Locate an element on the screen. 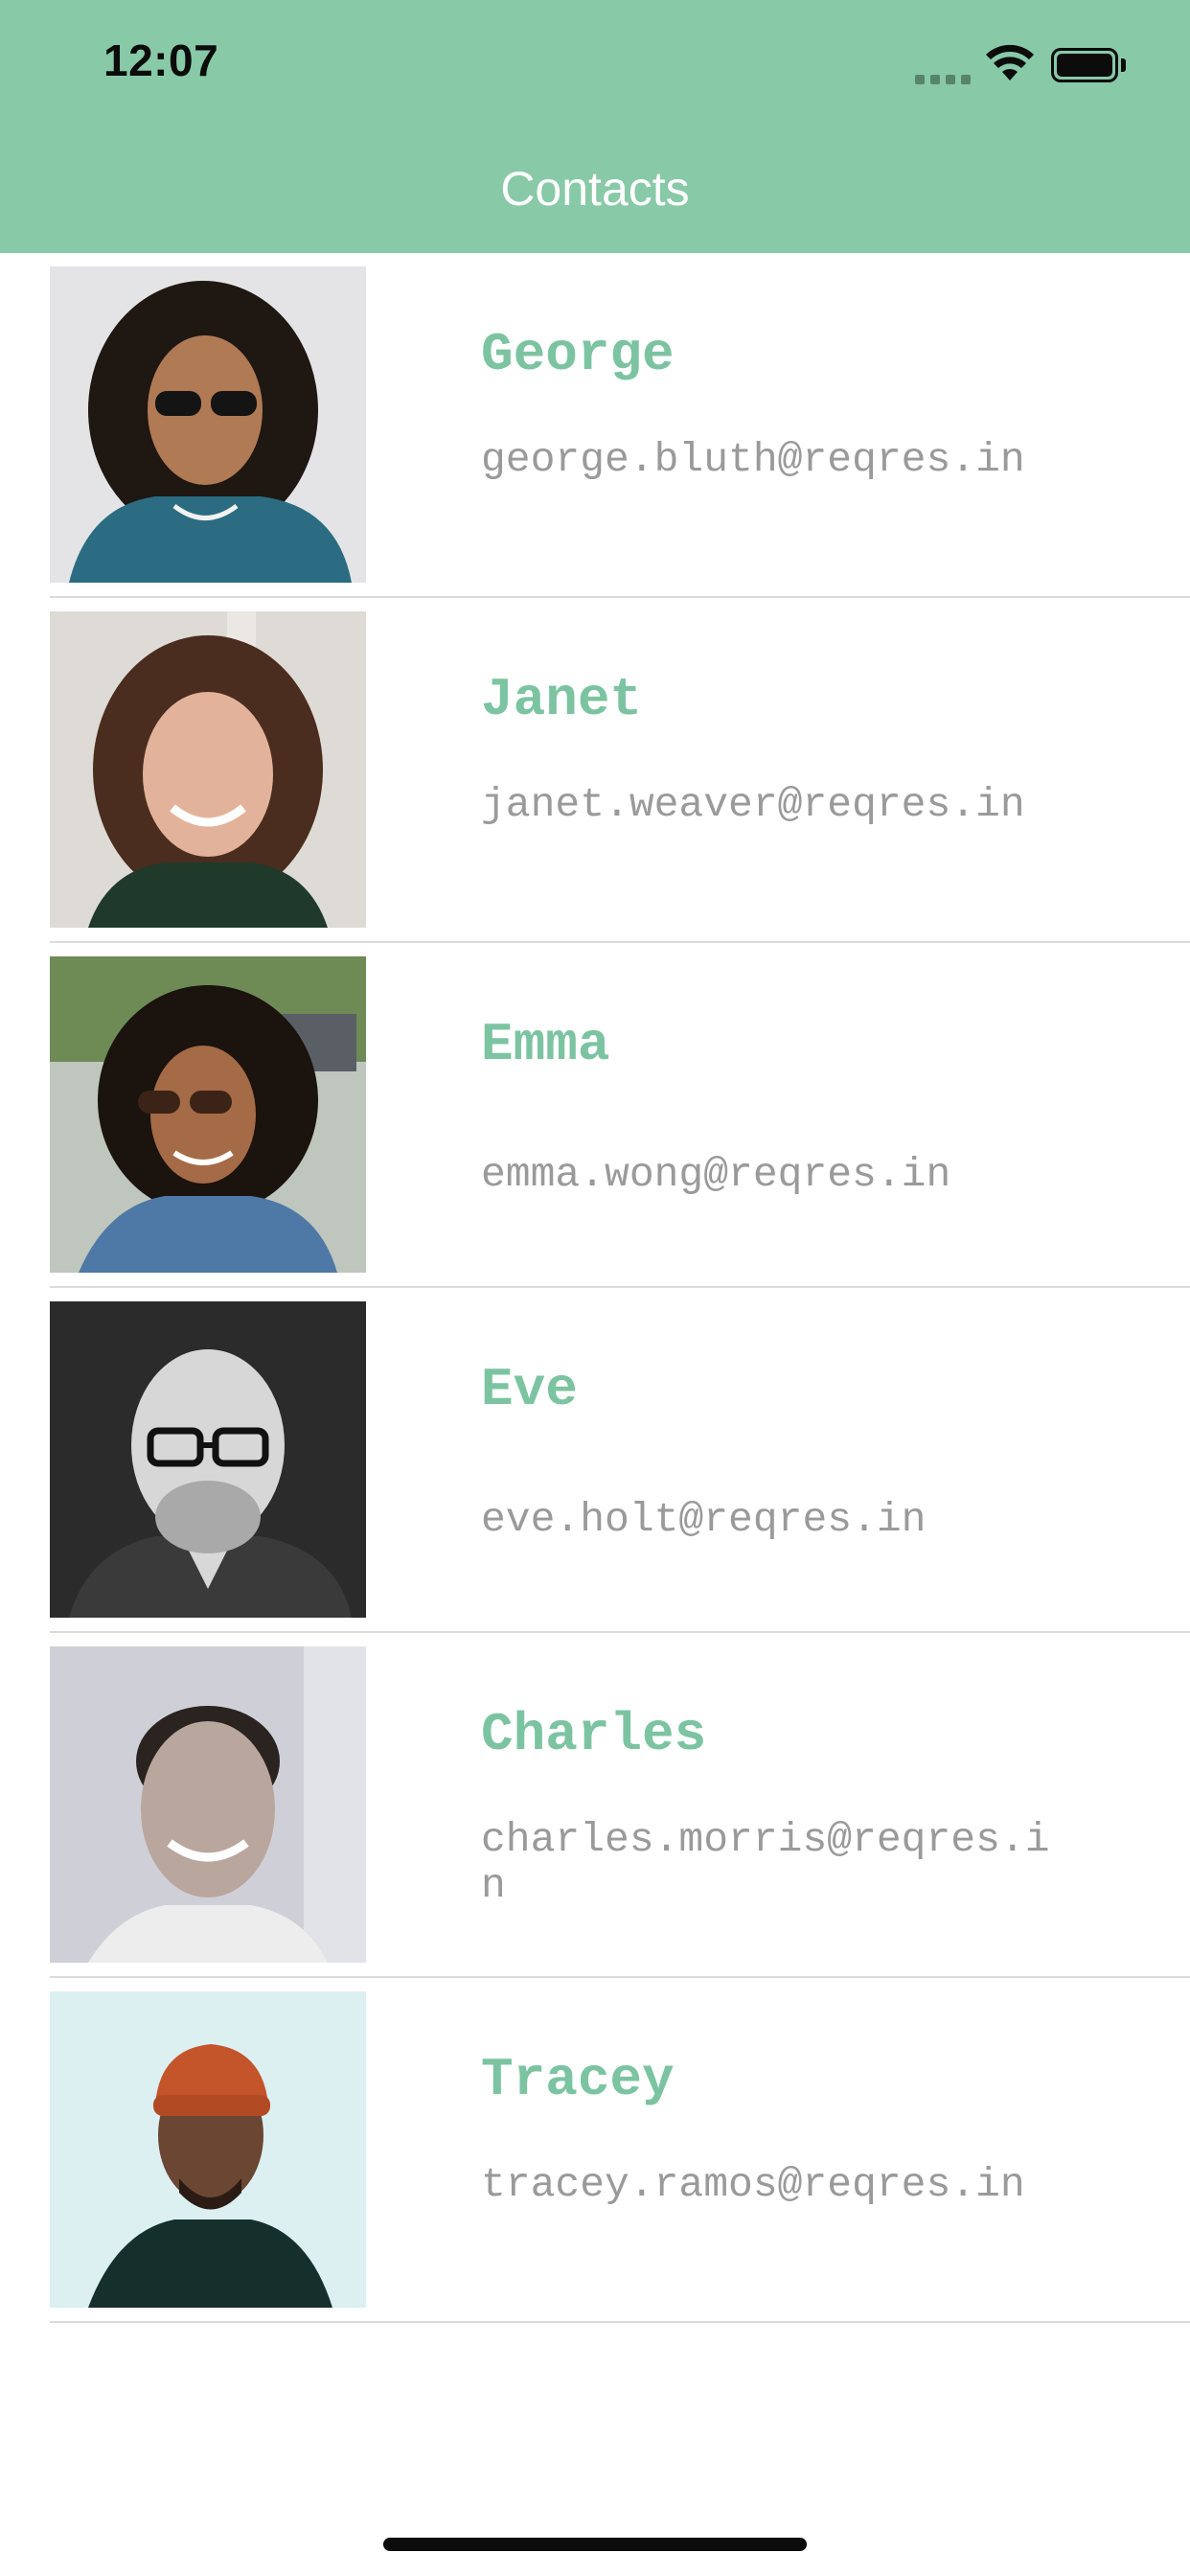  battery-icon is located at coordinates (1089, 65).